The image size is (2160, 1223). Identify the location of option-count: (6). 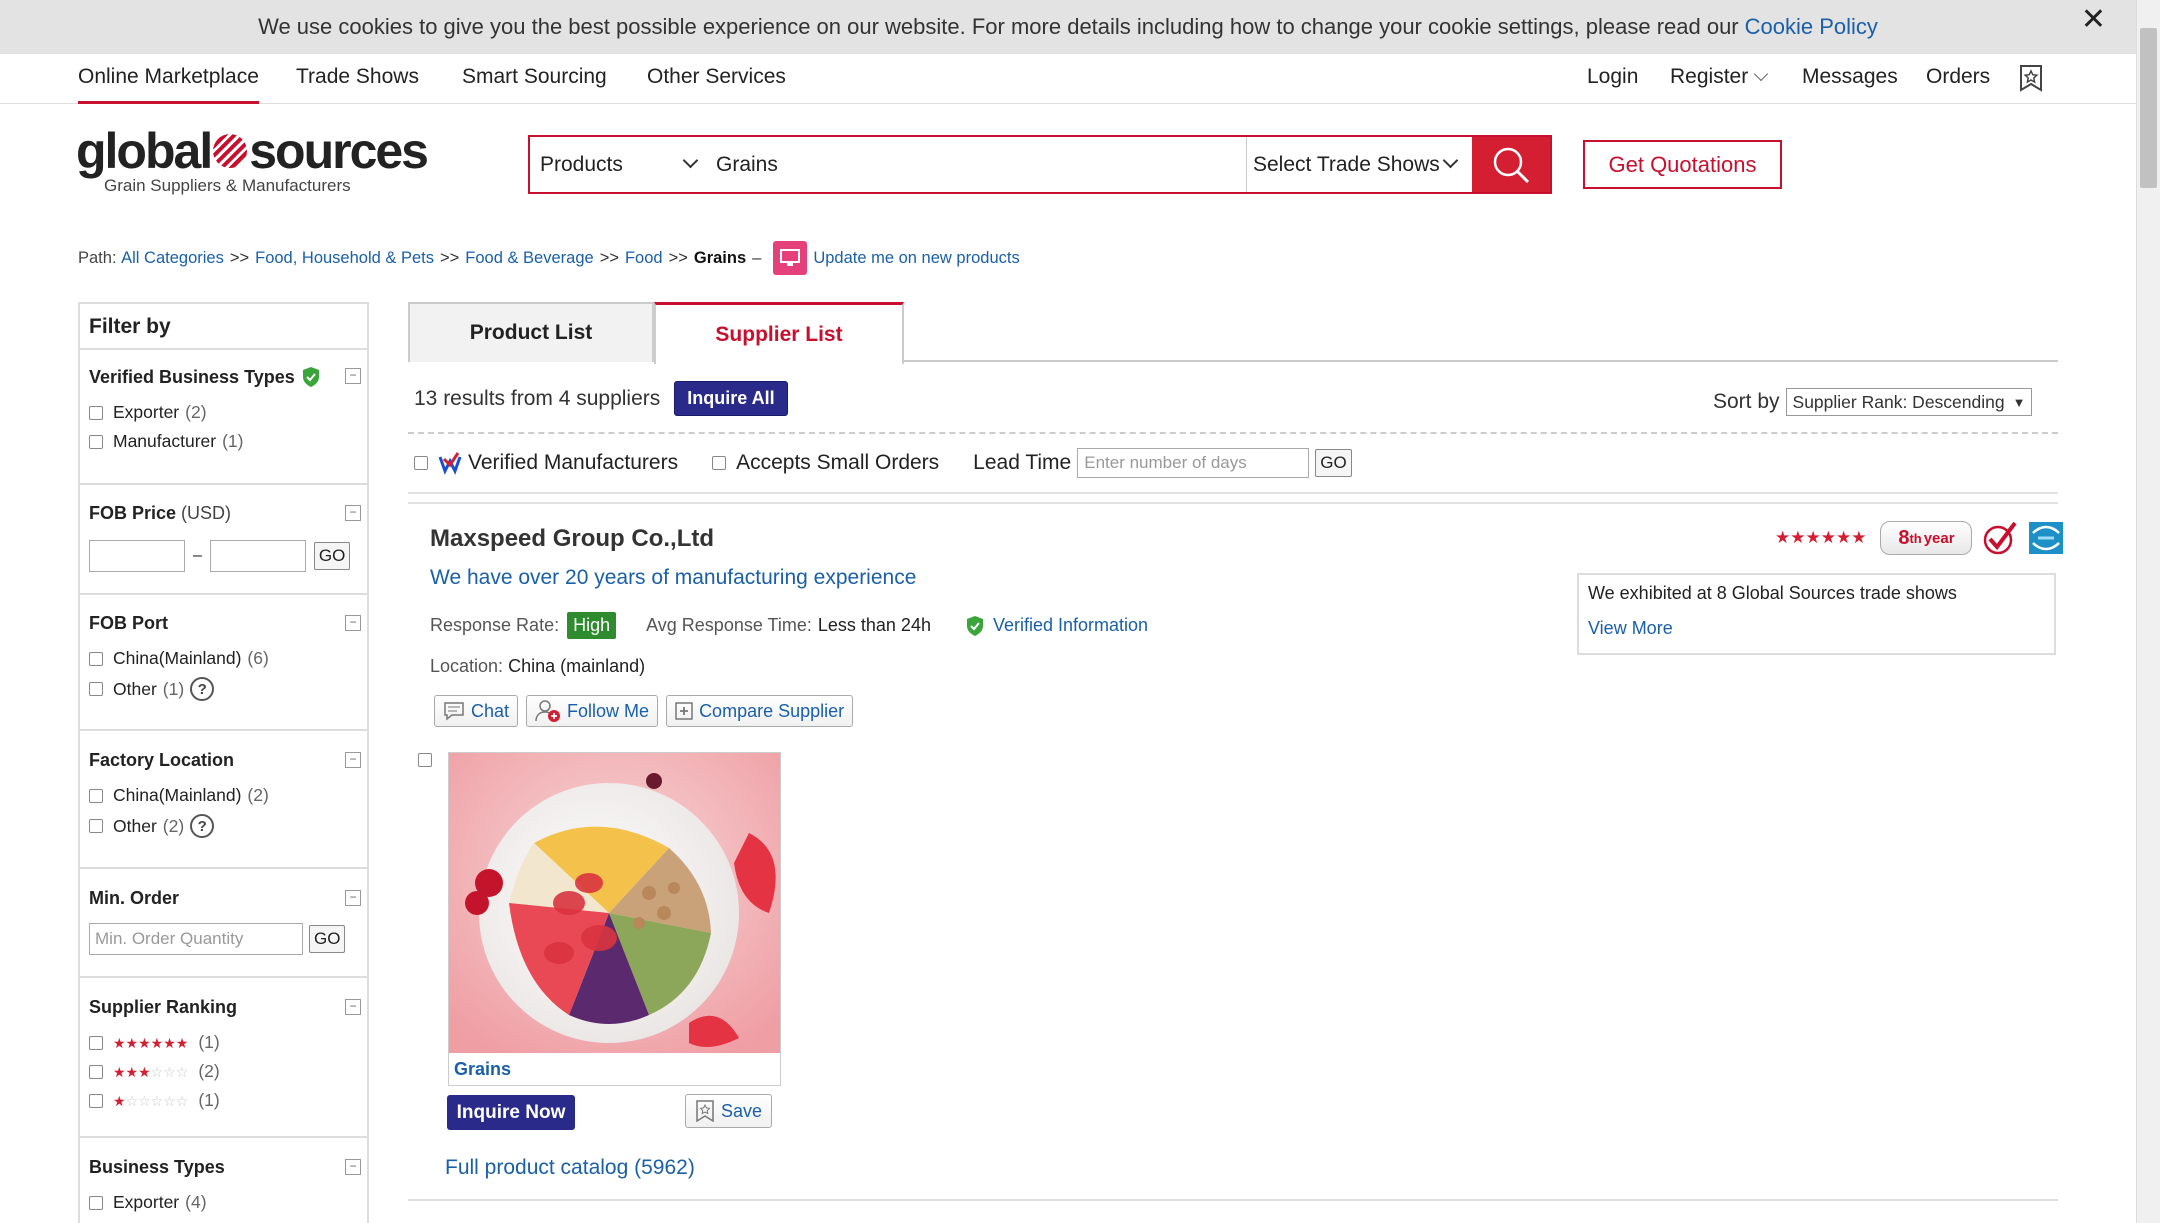
(258, 658).